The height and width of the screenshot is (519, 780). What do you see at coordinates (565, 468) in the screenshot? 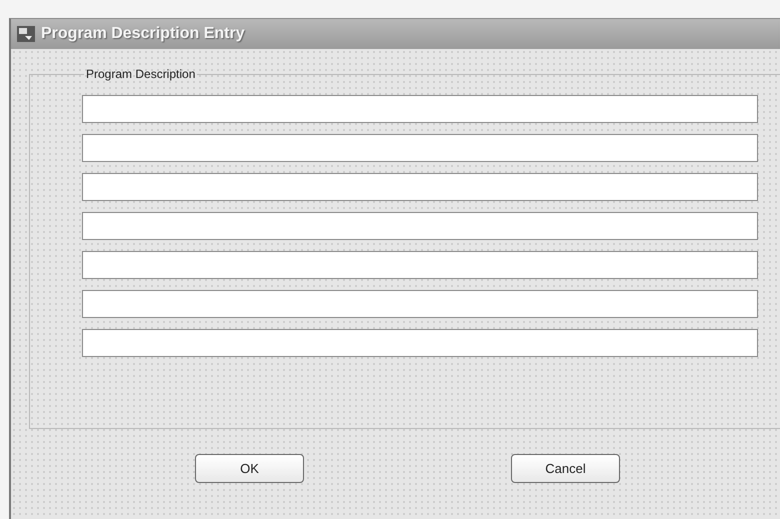
I see `cancel-button: Cancel` at bounding box center [565, 468].